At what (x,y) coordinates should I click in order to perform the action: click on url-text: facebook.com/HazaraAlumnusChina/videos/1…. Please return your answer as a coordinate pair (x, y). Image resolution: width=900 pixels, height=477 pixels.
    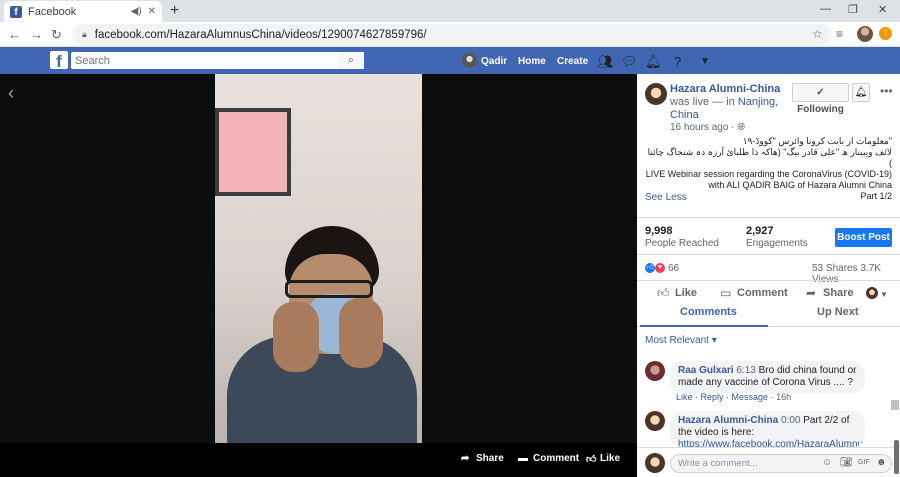
    Looking at the image, I should click on (260, 34).